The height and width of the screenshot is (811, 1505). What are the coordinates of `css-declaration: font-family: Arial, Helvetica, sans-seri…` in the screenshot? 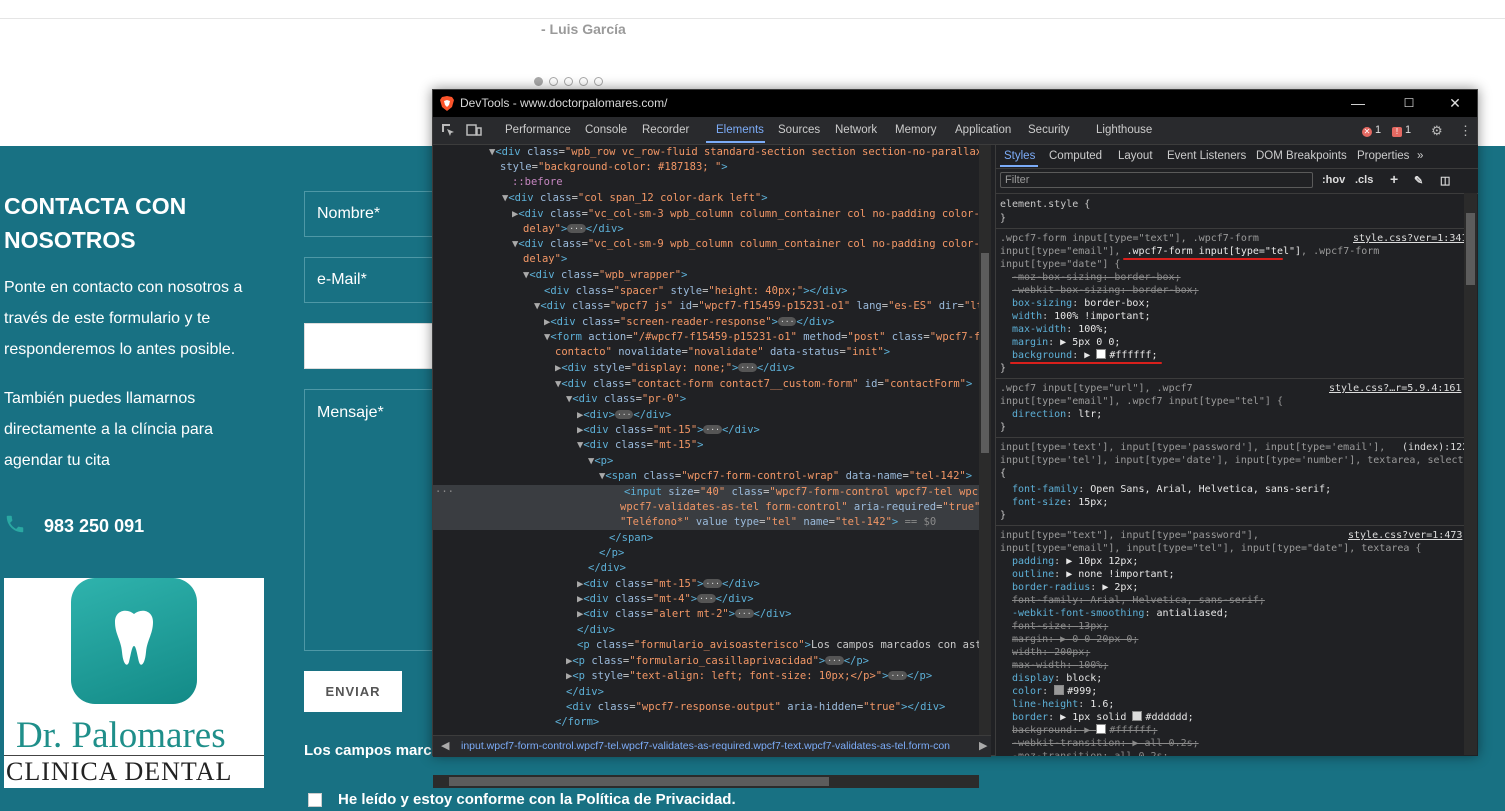 It's located at (1138, 600).